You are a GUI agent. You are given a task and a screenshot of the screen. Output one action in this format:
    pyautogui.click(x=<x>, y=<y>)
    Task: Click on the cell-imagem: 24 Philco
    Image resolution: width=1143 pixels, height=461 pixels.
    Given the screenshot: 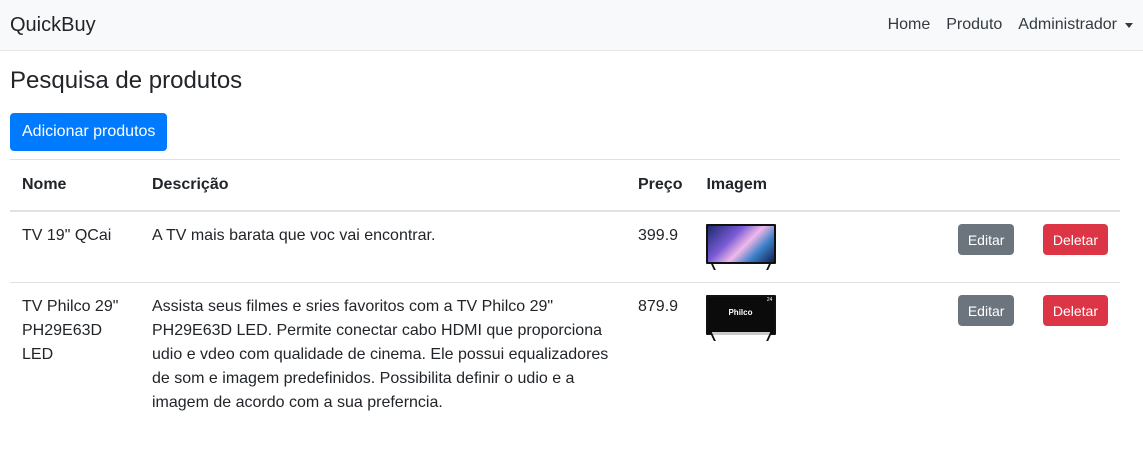 What is the action you would take?
    pyautogui.click(x=751, y=355)
    